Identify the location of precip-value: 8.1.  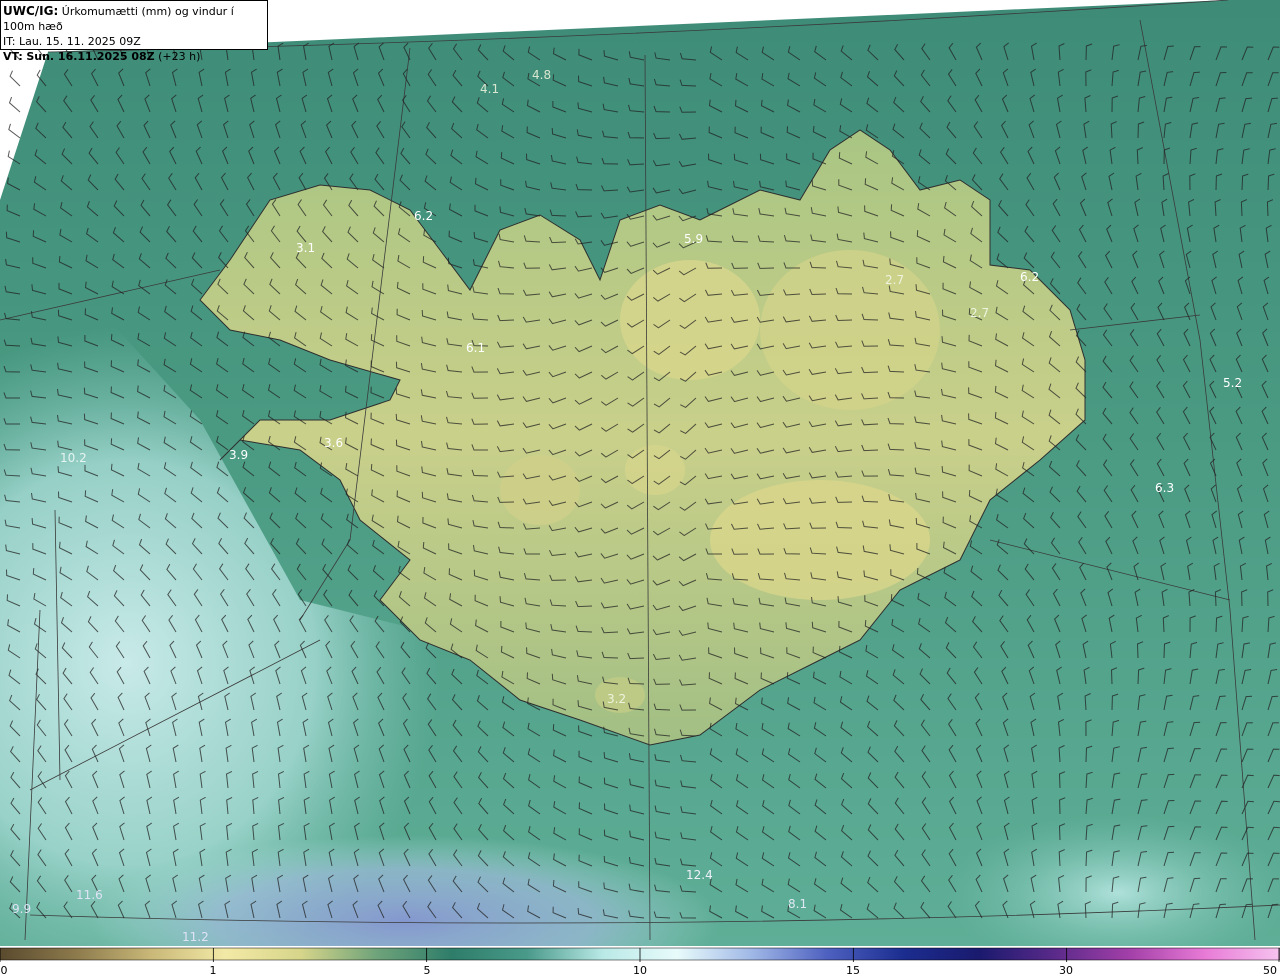
(797, 904).